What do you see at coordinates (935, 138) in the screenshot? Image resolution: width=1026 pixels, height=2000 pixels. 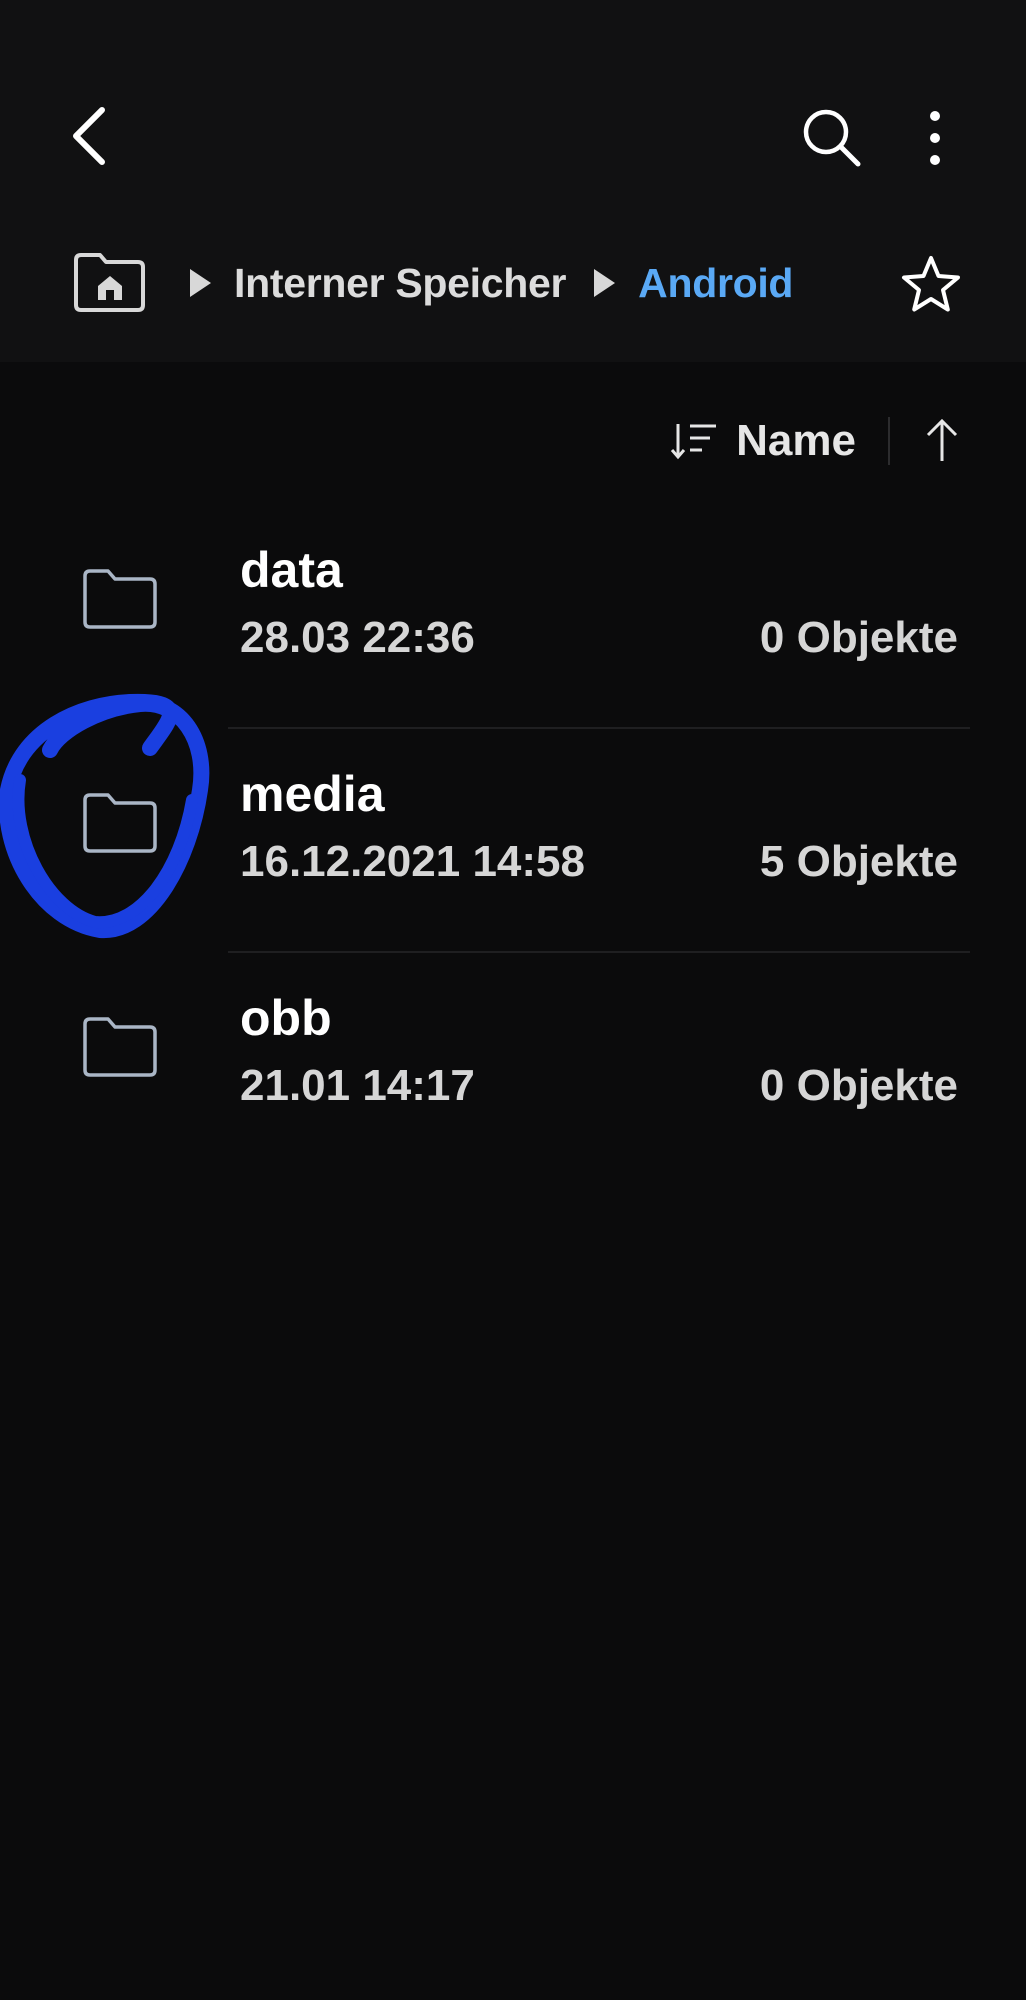 I see `more-options-icon` at bounding box center [935, 138].